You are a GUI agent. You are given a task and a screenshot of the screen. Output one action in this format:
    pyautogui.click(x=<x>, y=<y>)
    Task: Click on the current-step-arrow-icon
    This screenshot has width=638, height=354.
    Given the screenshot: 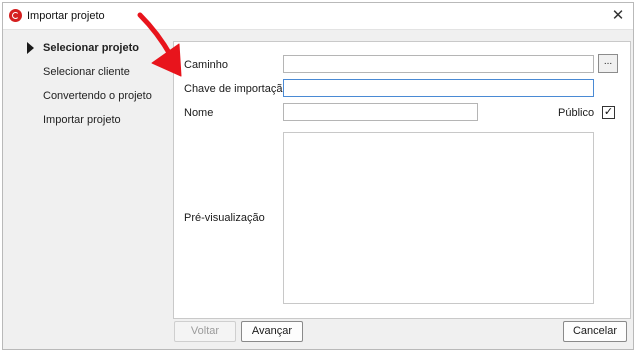 What is the action you would take?
    pyautogui.click(x=30, y=48)
    